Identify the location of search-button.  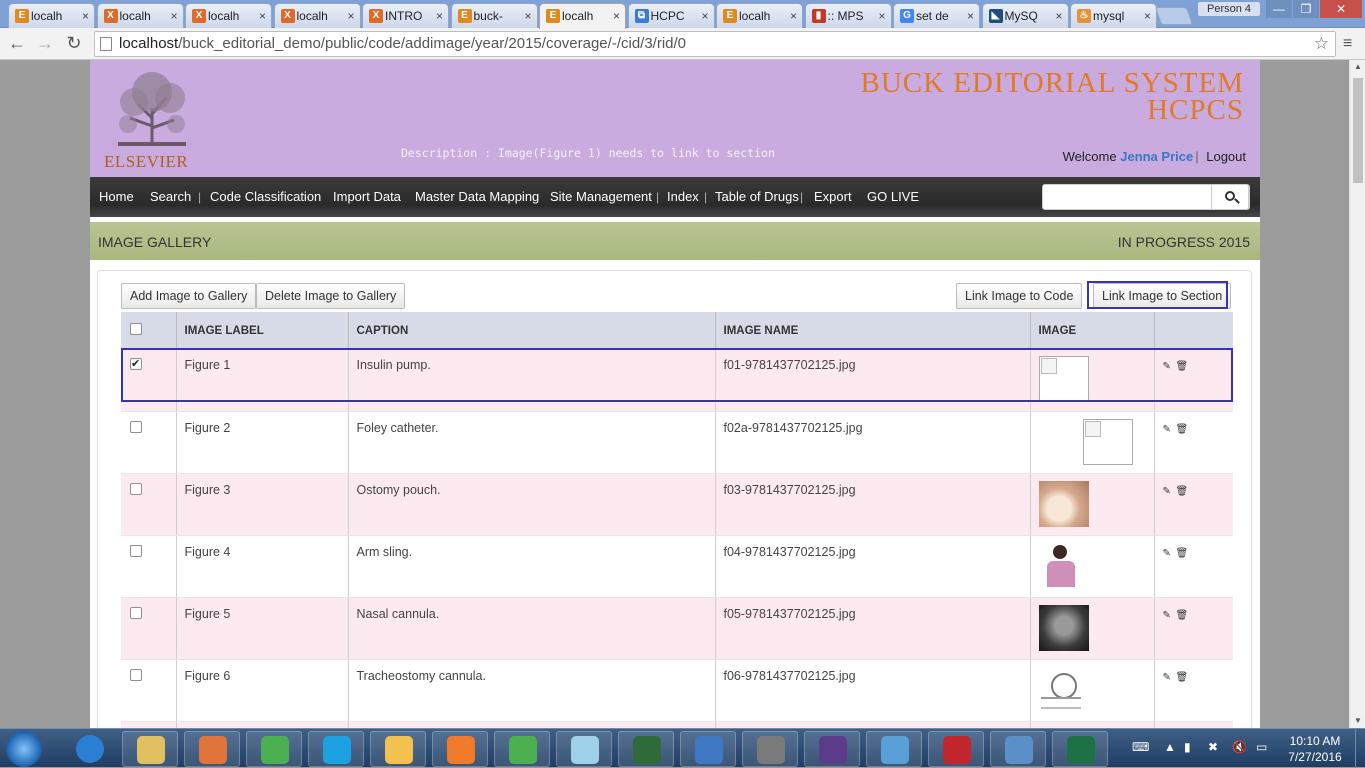
(1230, 197).